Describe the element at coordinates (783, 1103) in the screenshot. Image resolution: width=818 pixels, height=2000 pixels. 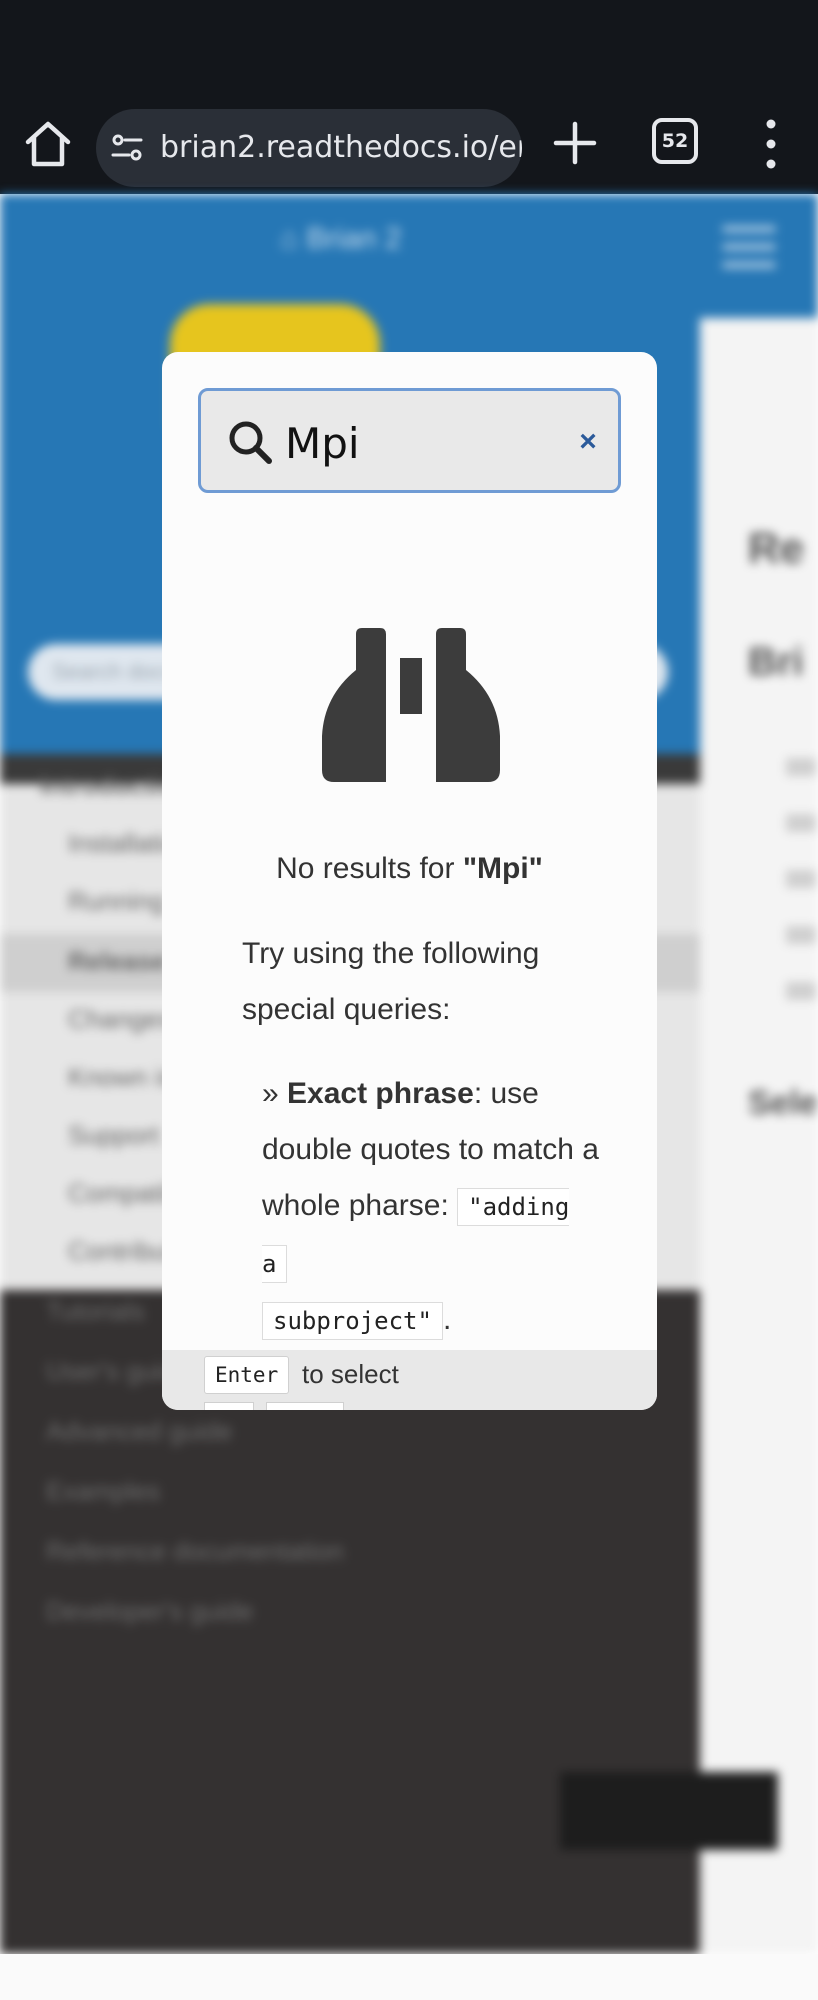
I see `content-heading: Sele` at that location.